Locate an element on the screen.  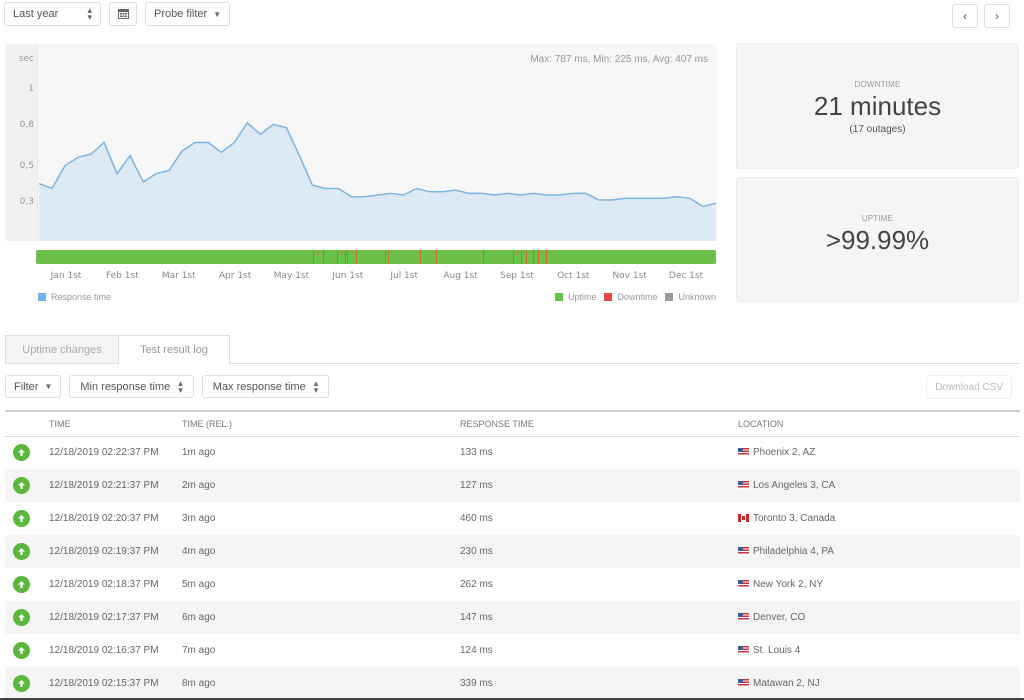
column-header-time-rel: TIME (REL.) is located at coordinates (321, 423).